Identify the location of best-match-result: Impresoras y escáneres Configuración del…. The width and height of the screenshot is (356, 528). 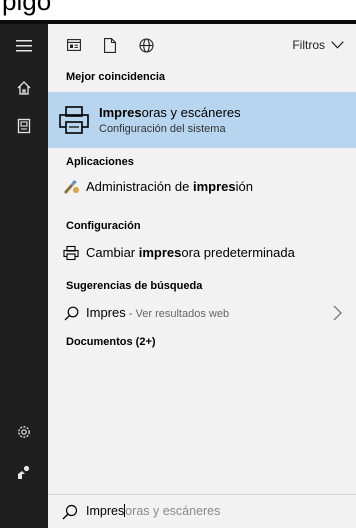
(202, 120).